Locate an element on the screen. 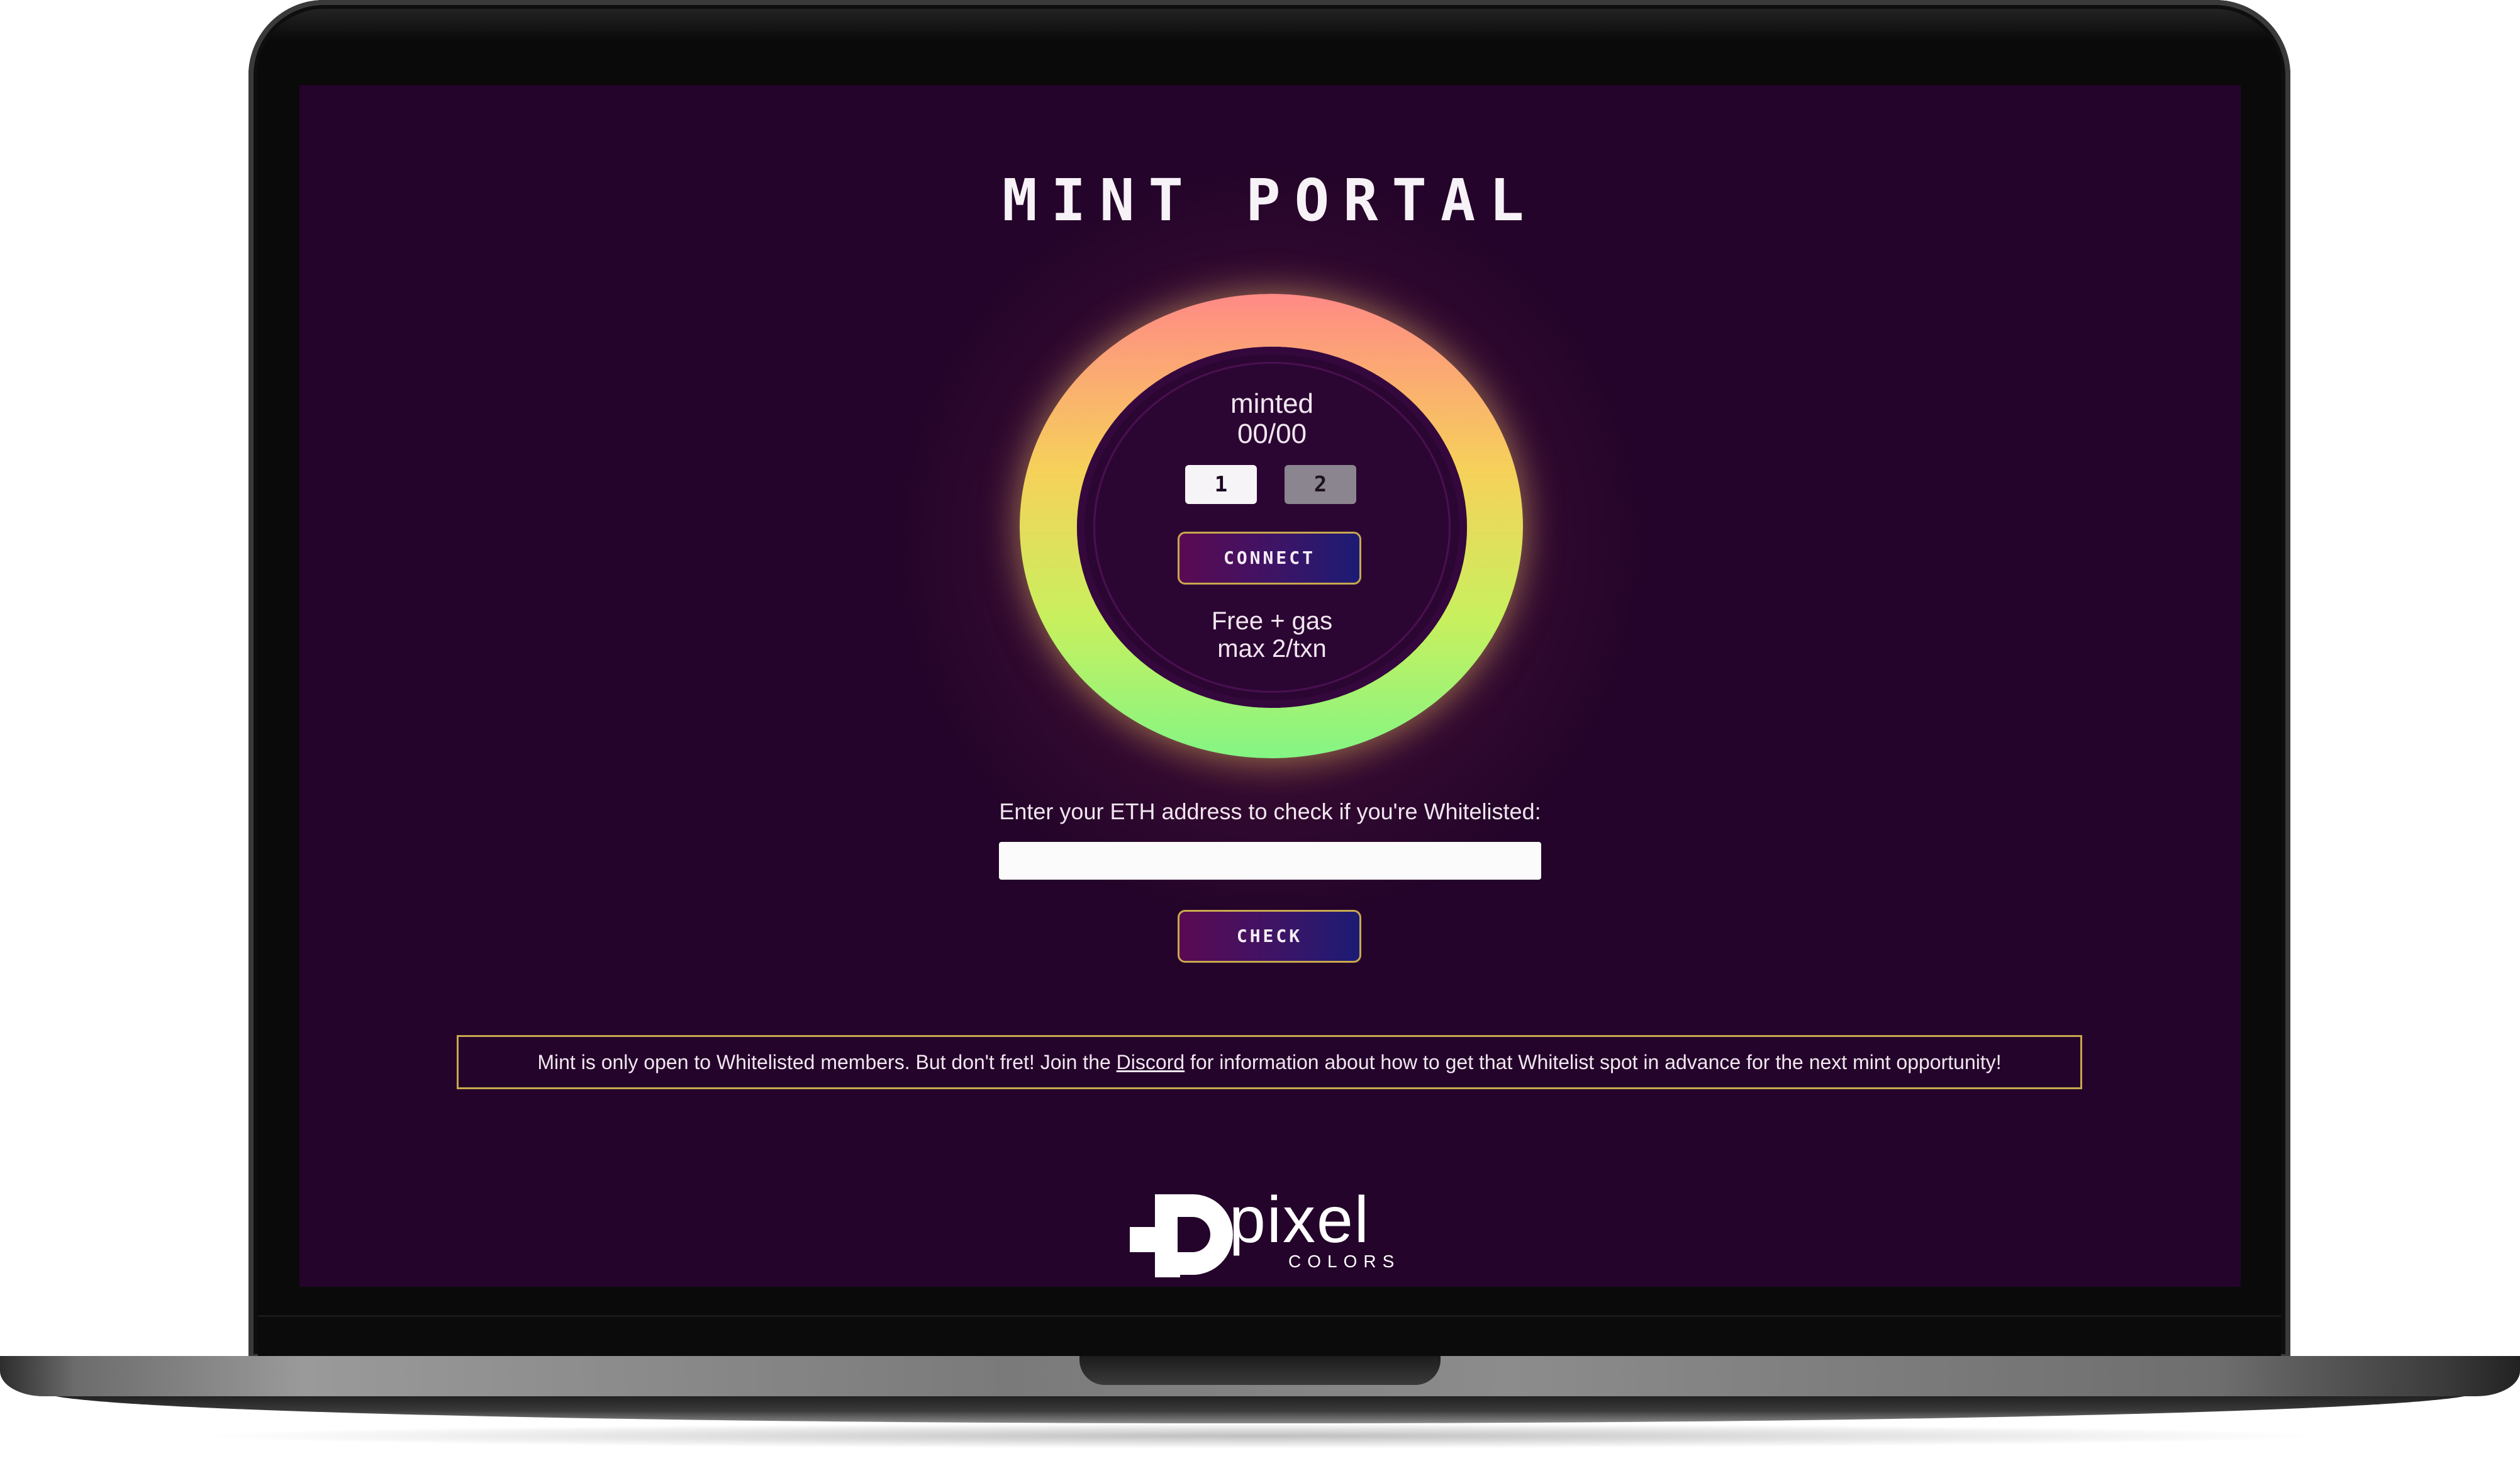 This screenshot has width=2520, height=1468. check-button: CHECK is located at coordinates (1269, 936).